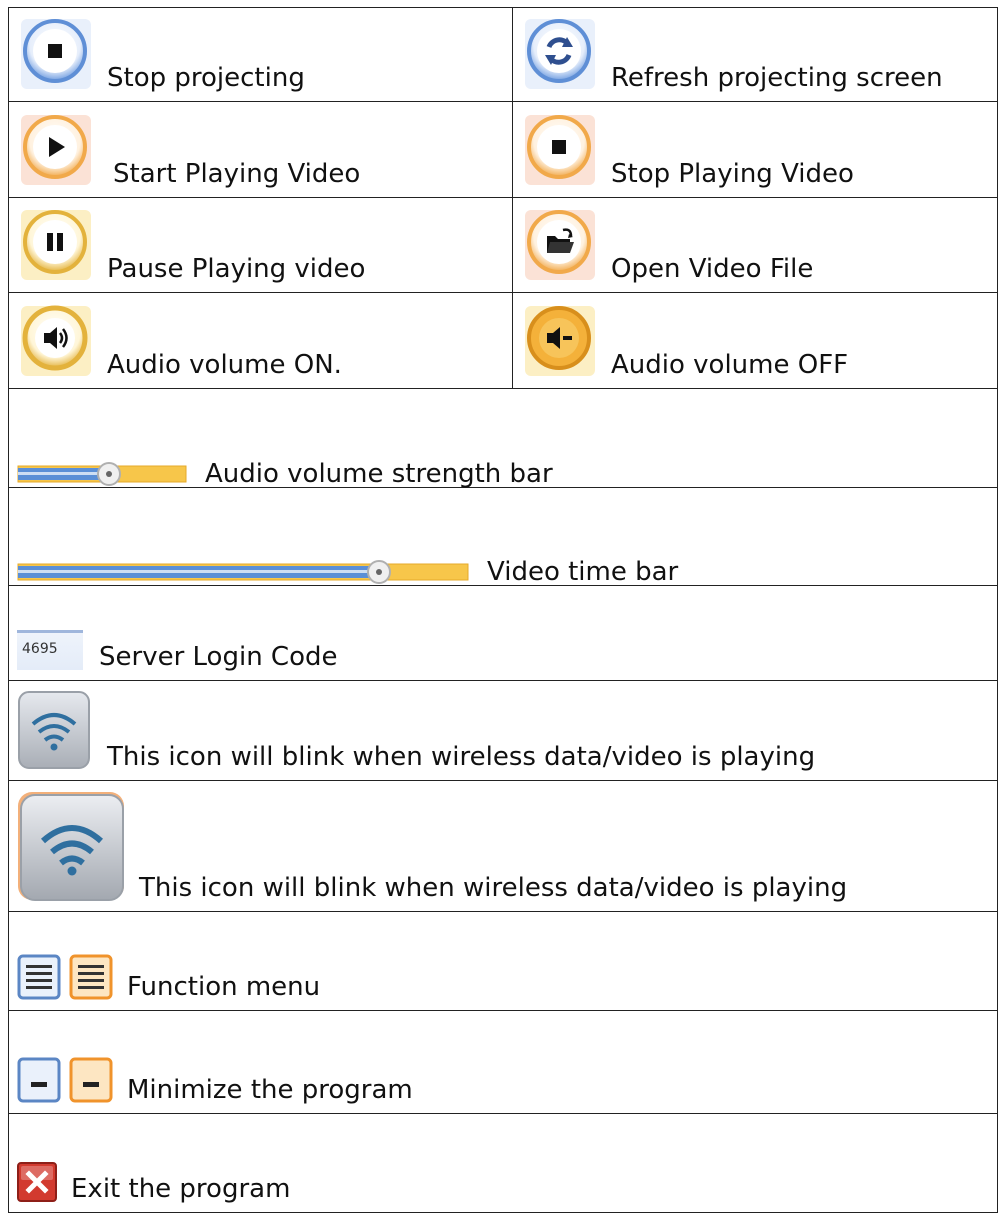 The width and height of the screenshot is (1004, 1213). I want to click on legend-label: Start Playing Video, so click(237, 174).